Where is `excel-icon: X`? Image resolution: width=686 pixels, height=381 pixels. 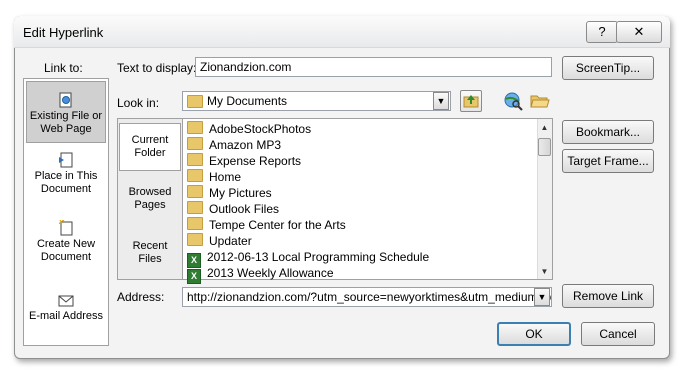
excel-icon: X is located at coordinates (194, 276).